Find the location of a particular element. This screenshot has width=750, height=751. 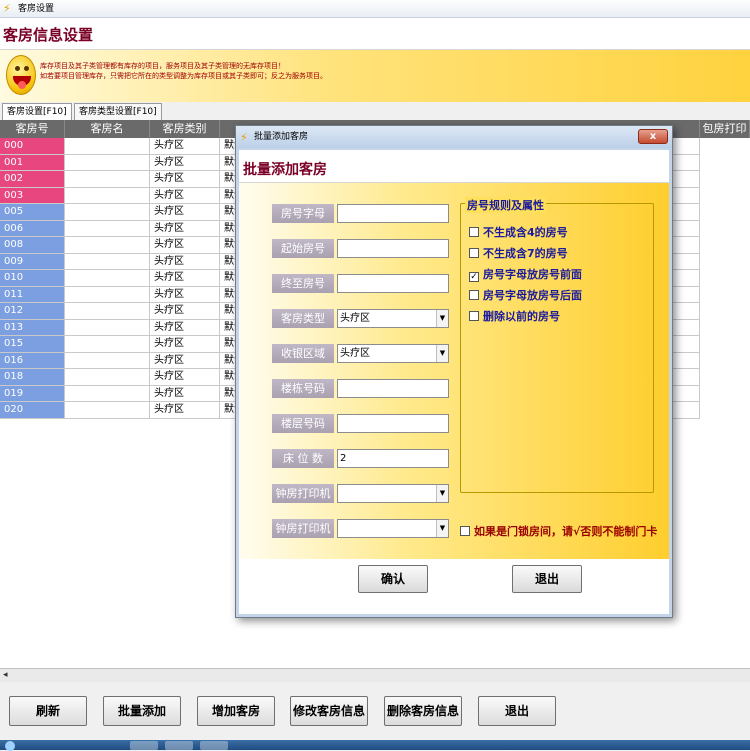

room-number-cell: 012 is located at coordinates (32, 311).